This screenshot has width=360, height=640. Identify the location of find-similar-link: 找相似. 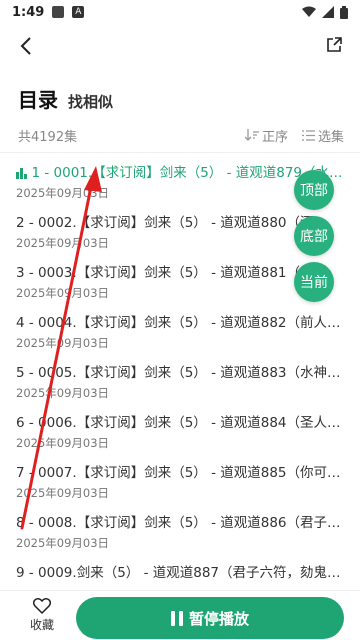
(90, 101).